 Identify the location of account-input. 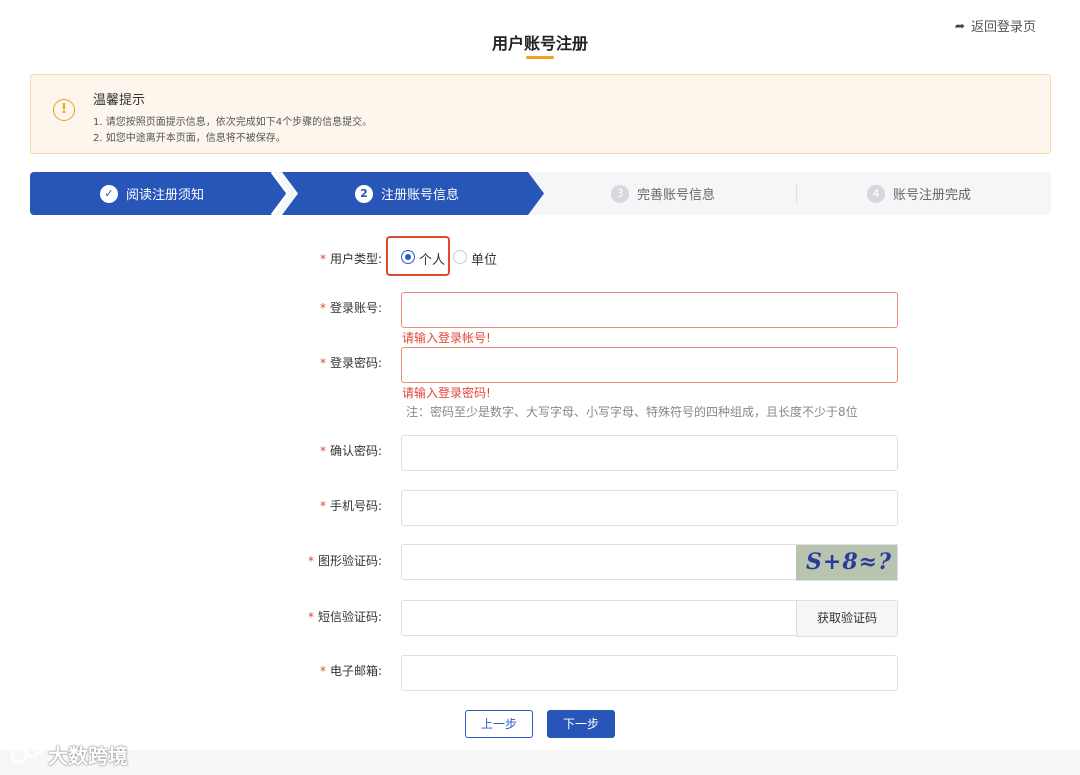
(649, 310).